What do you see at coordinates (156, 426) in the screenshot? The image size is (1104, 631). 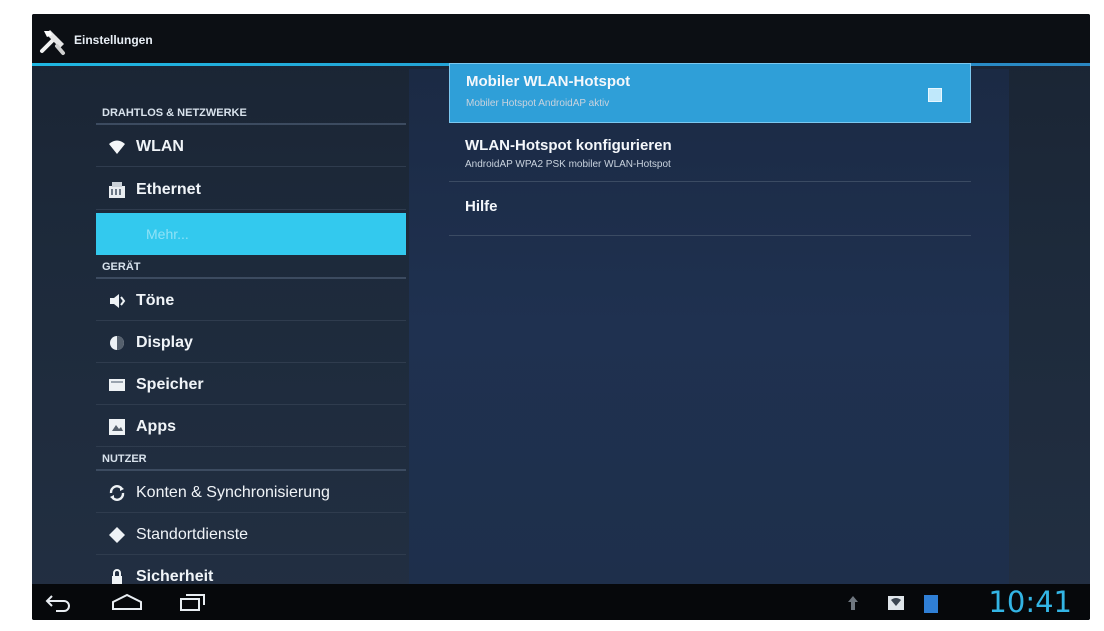 I see `sidebar-item-label: Apps` at bounding box center [156, 426].